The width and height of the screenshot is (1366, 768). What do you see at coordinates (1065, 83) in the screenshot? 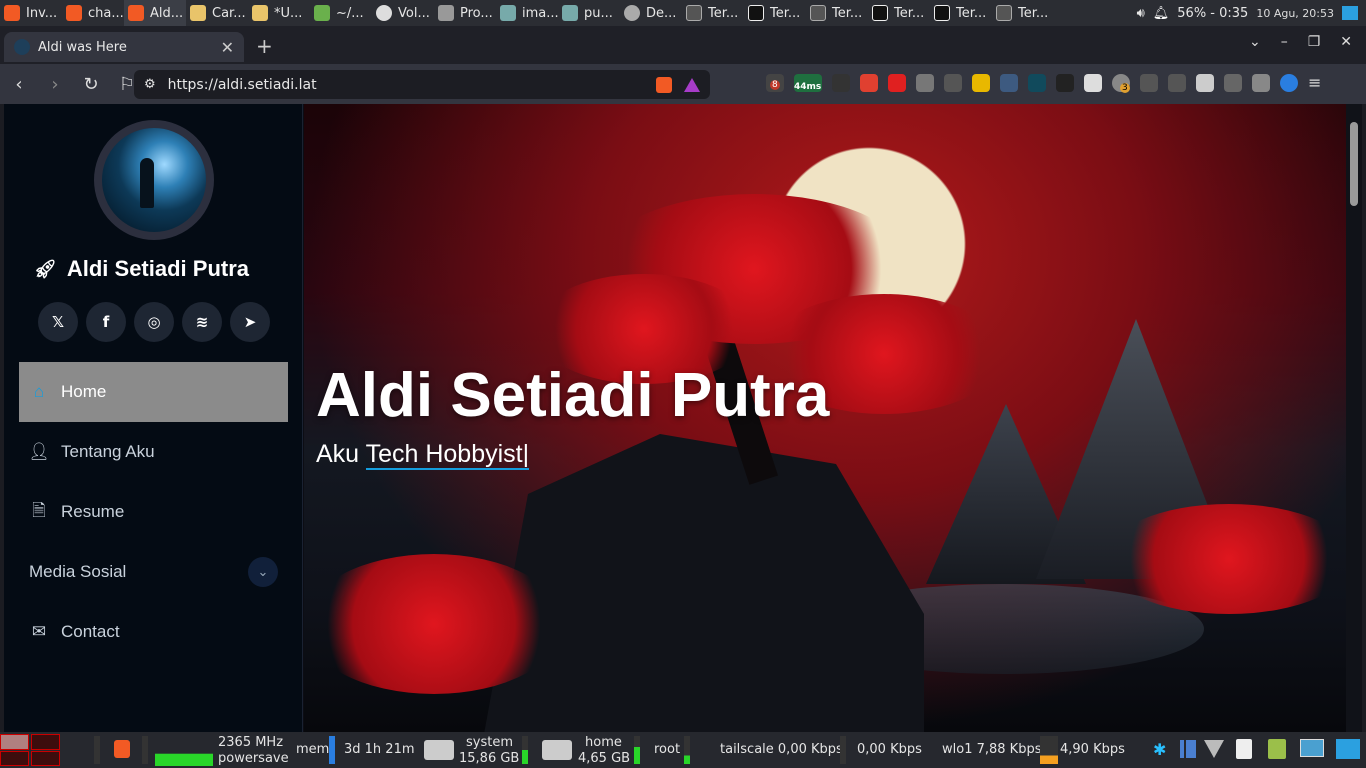
I see `cat-icon` at bounding box center [1065, 83].